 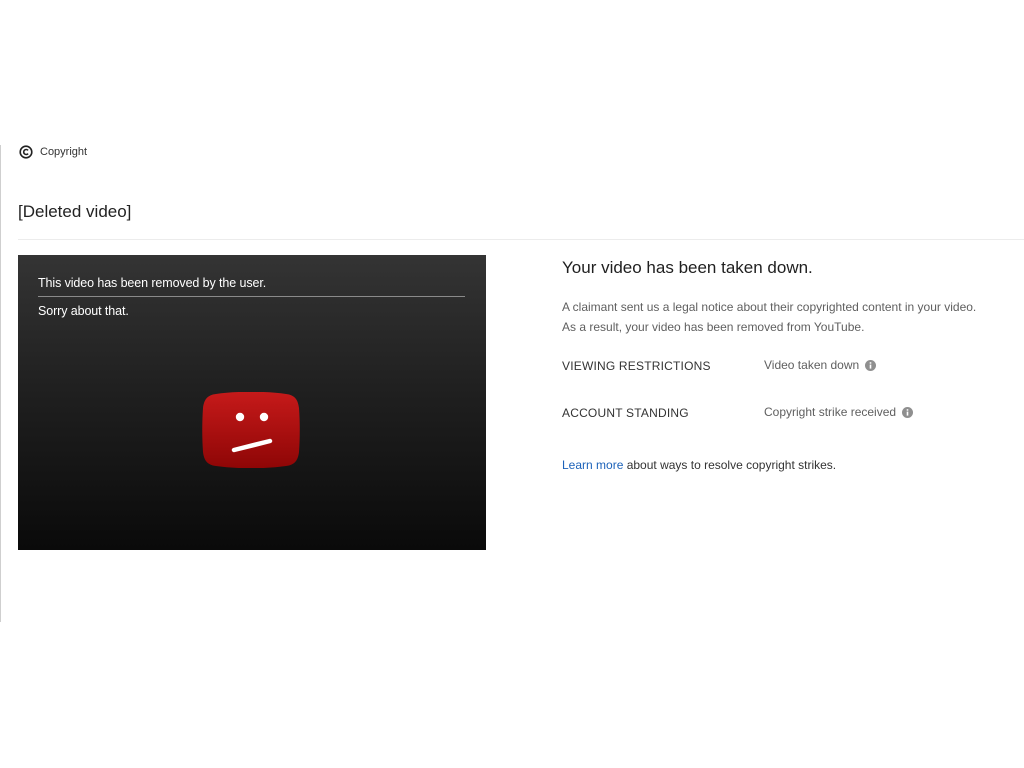 I want to click on section-label: Copyright, so click(x=64, y=152).